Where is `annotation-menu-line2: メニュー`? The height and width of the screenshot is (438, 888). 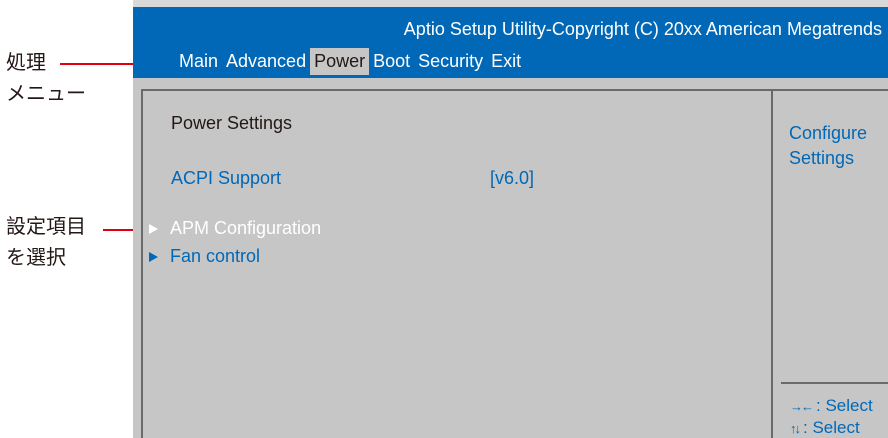
annotation-menu-line2: メニュー is located at coordinates (46, 94).